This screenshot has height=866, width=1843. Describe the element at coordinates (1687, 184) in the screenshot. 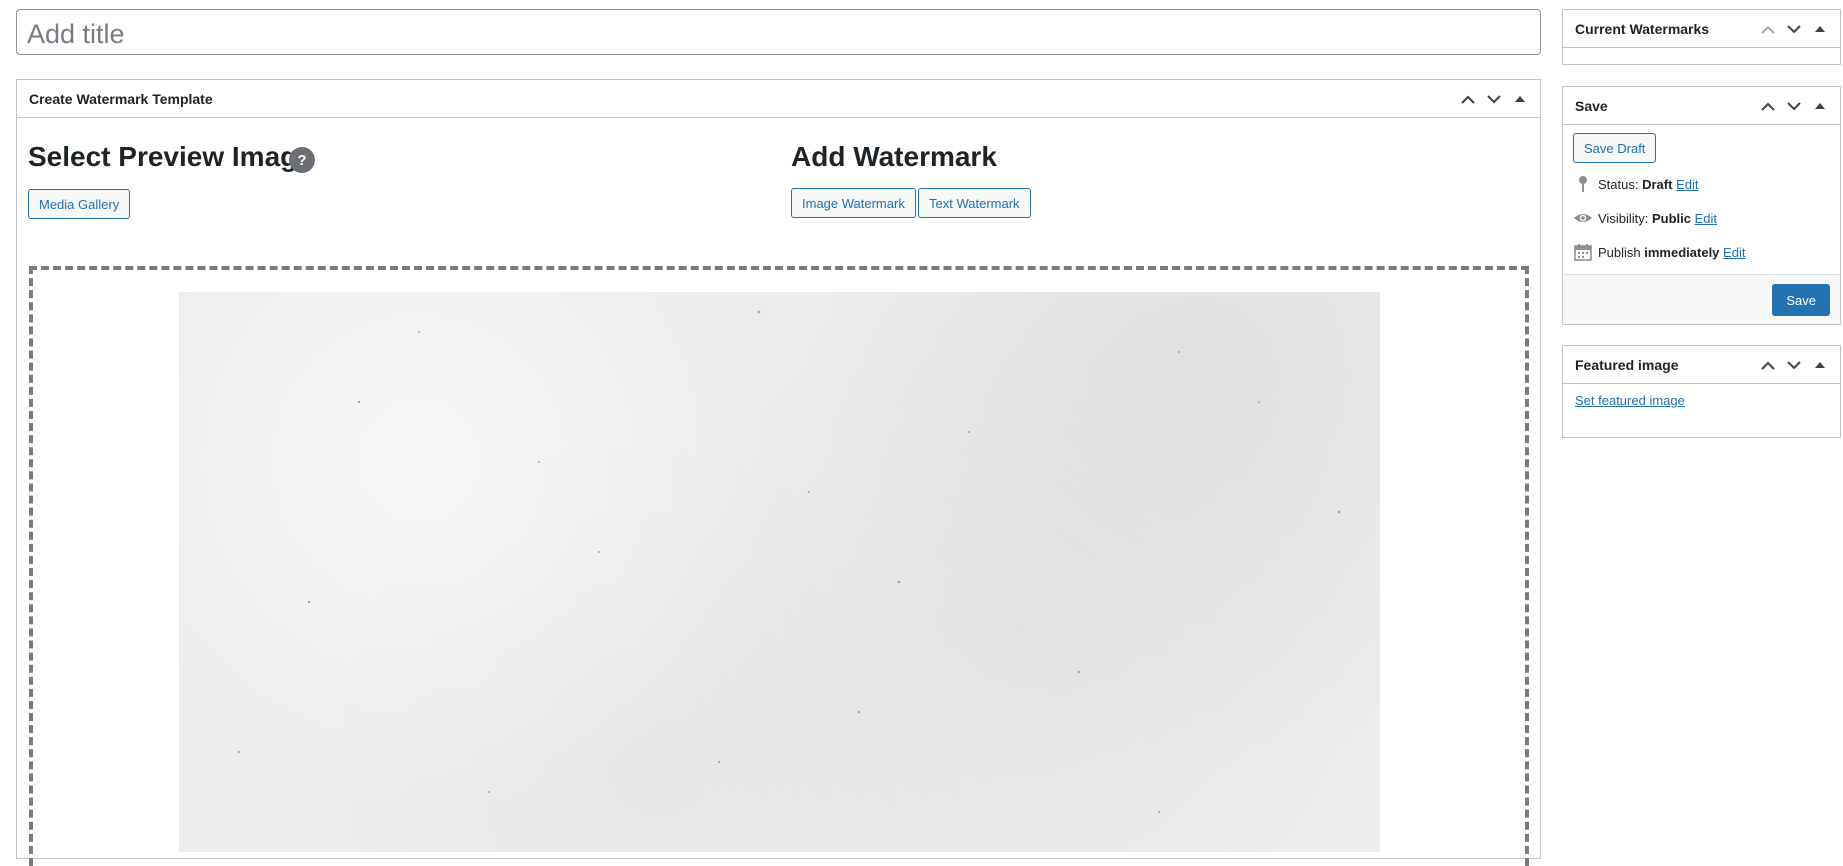

I see `status-edit-link: Edit` at that location.